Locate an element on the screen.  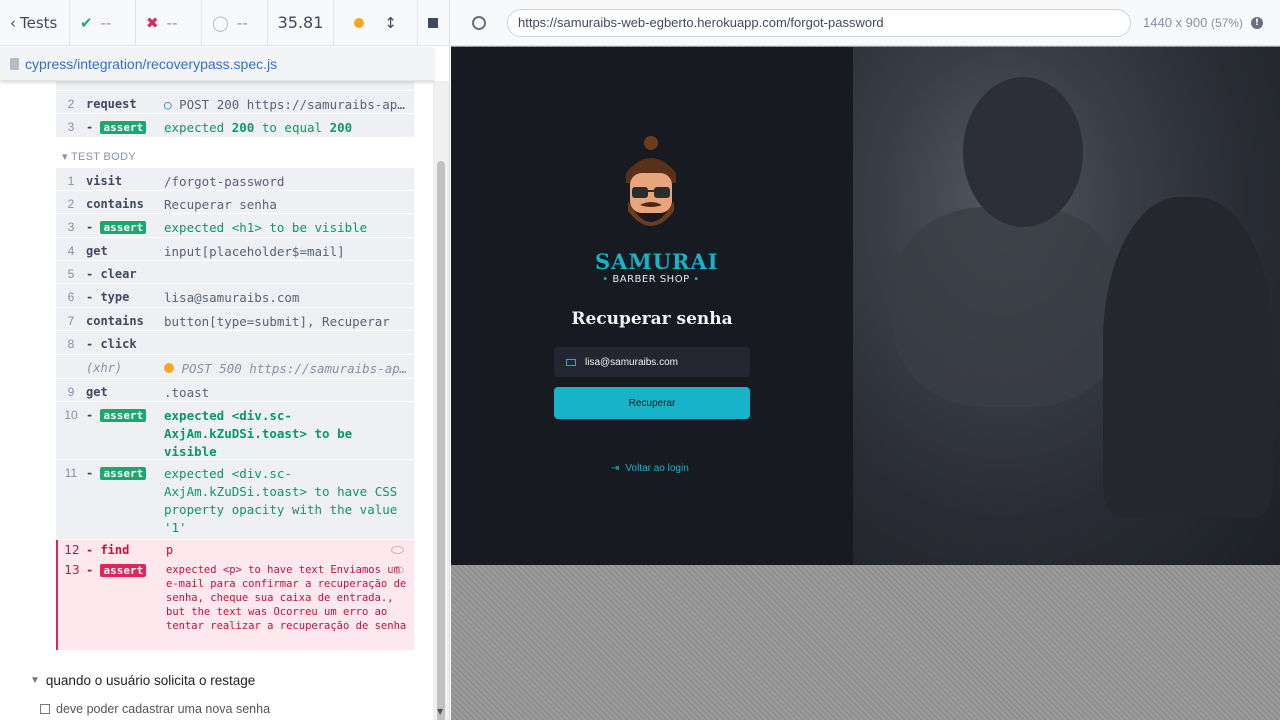
viewport-info: 1440 x 900 (57%) is located at coordinates (1193, 22).